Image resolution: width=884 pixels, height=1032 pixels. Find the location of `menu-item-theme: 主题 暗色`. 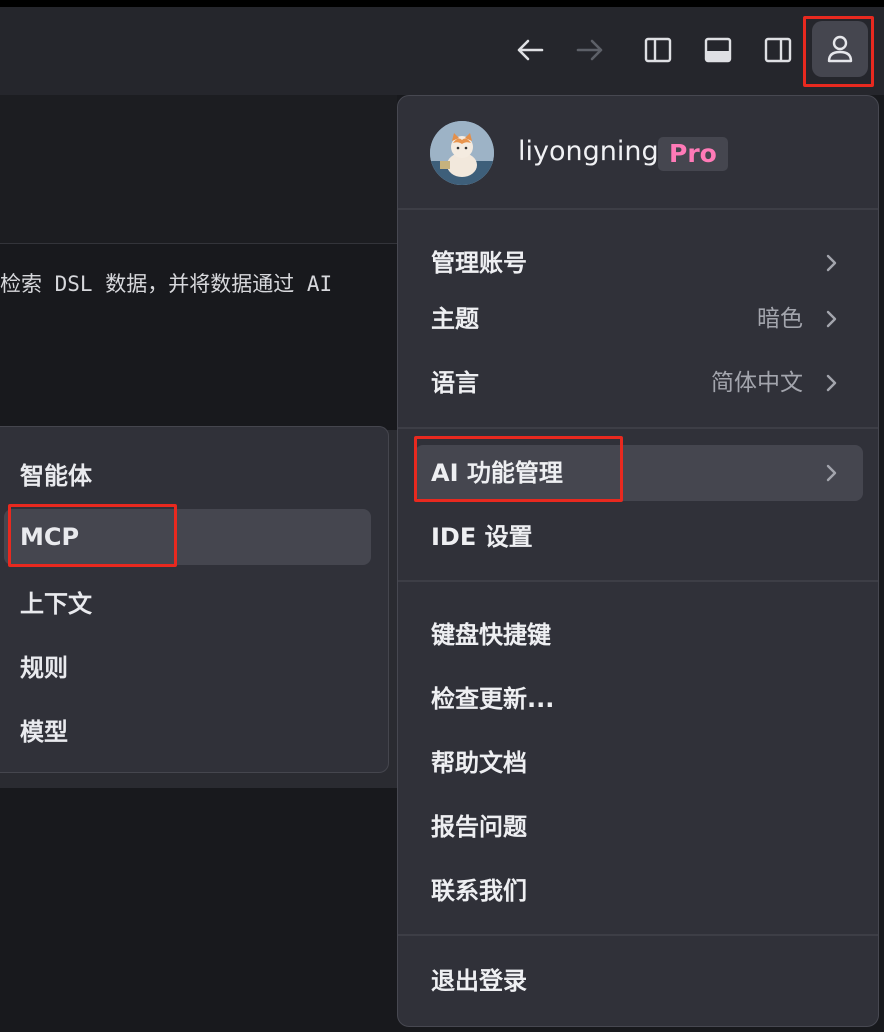

menu-item-theme: 主题 暗色 is located at coordinates (639, 319).